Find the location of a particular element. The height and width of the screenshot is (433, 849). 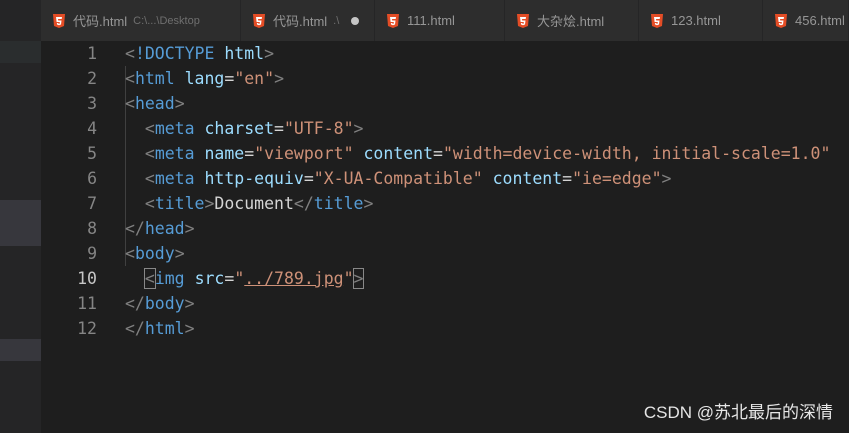

code-token: head is located at coordinates (164, 228).